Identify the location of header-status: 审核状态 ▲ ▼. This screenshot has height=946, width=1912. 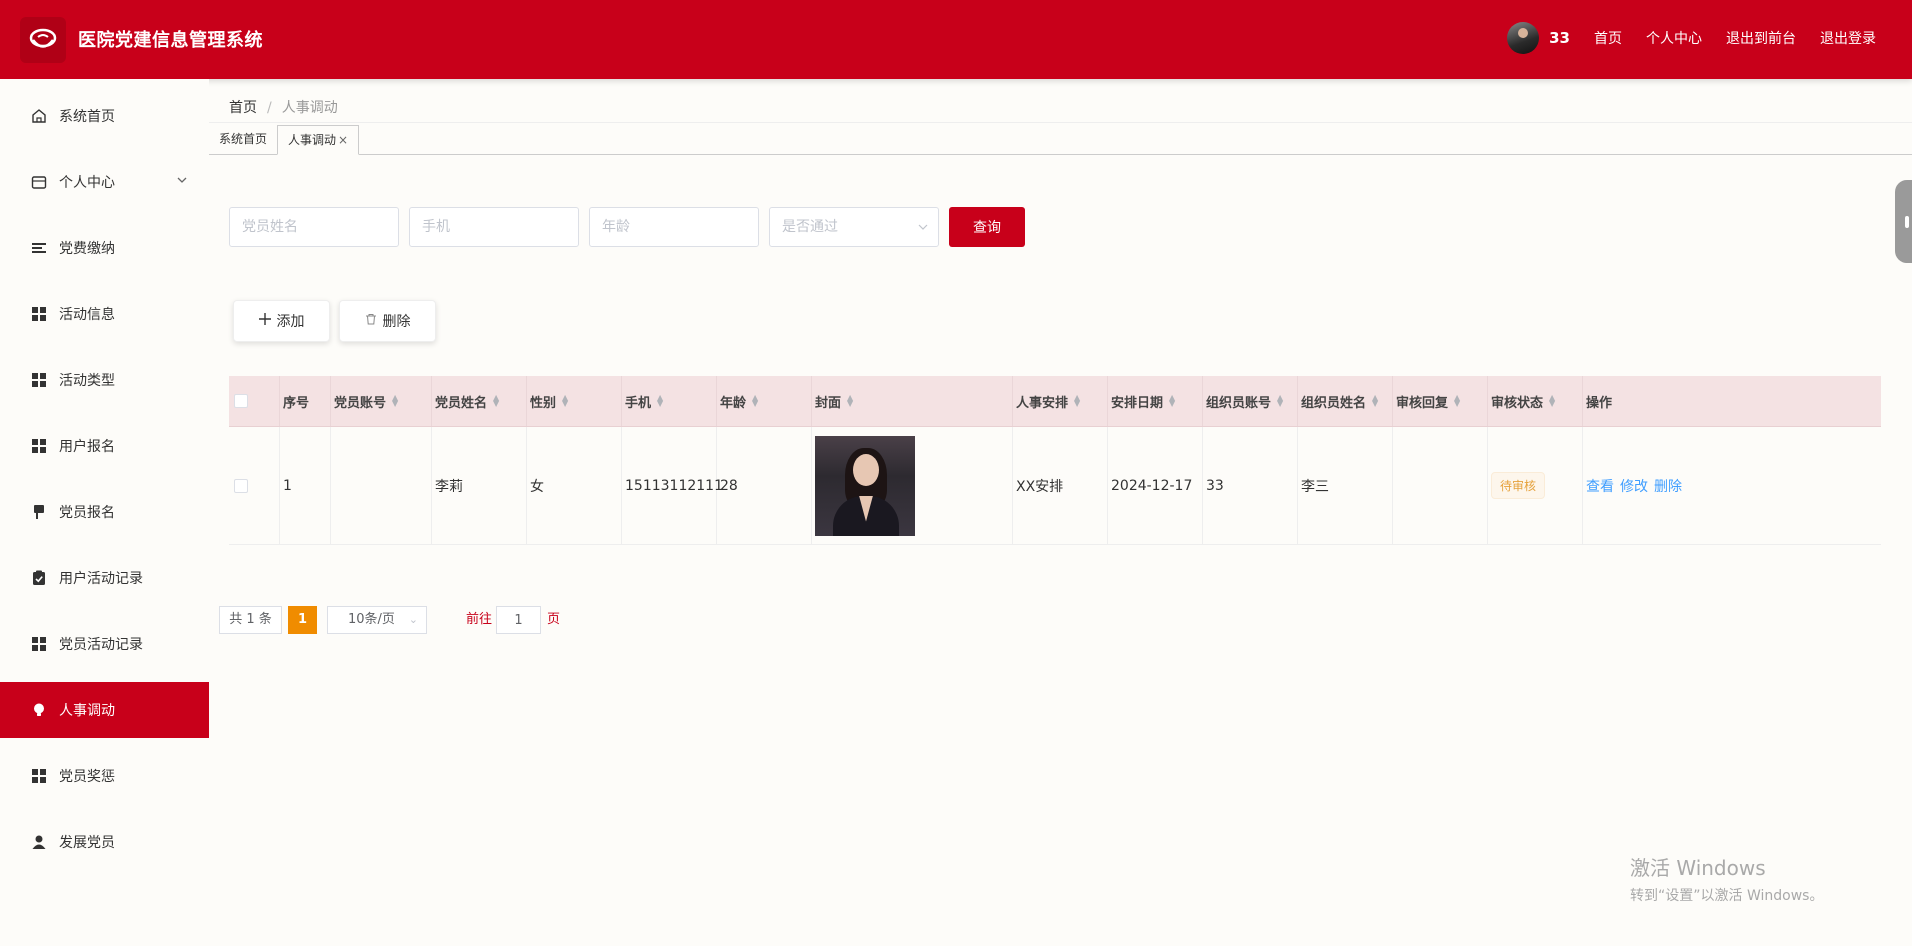
(1535, 401).